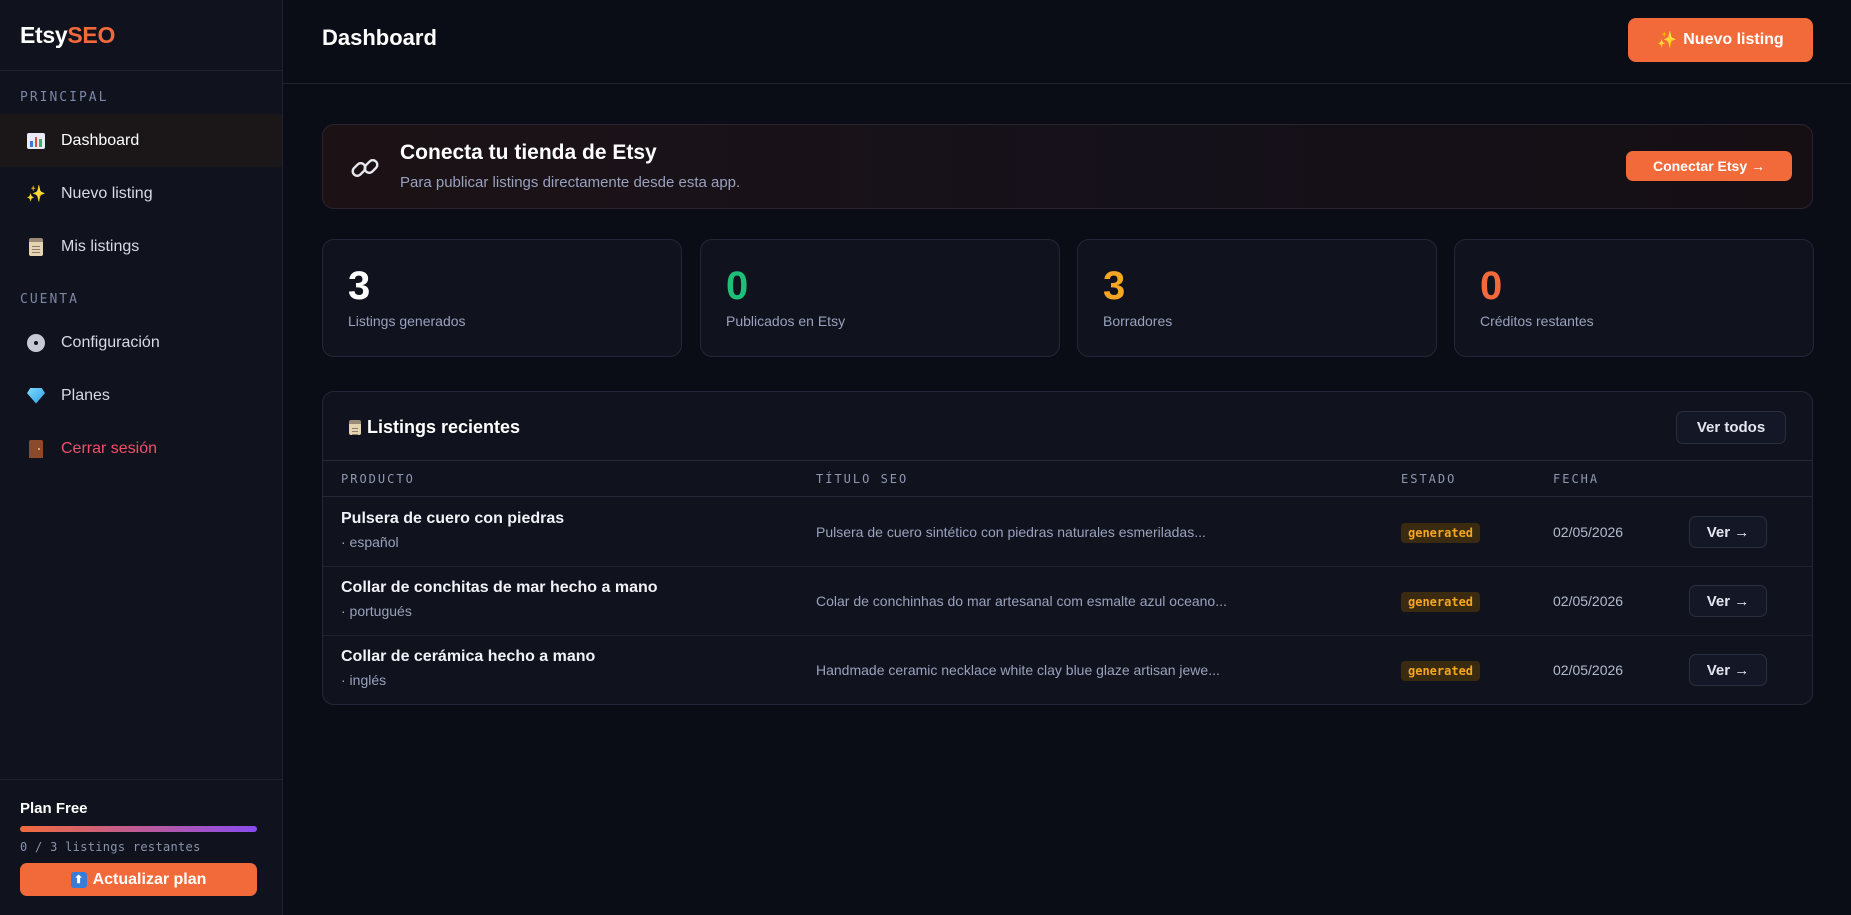 The image size is (1851, 915). What do you see at coordinates (138, 829) in the screenshot?
I see `plan-usage-bar` at bounding box center [138, 829].